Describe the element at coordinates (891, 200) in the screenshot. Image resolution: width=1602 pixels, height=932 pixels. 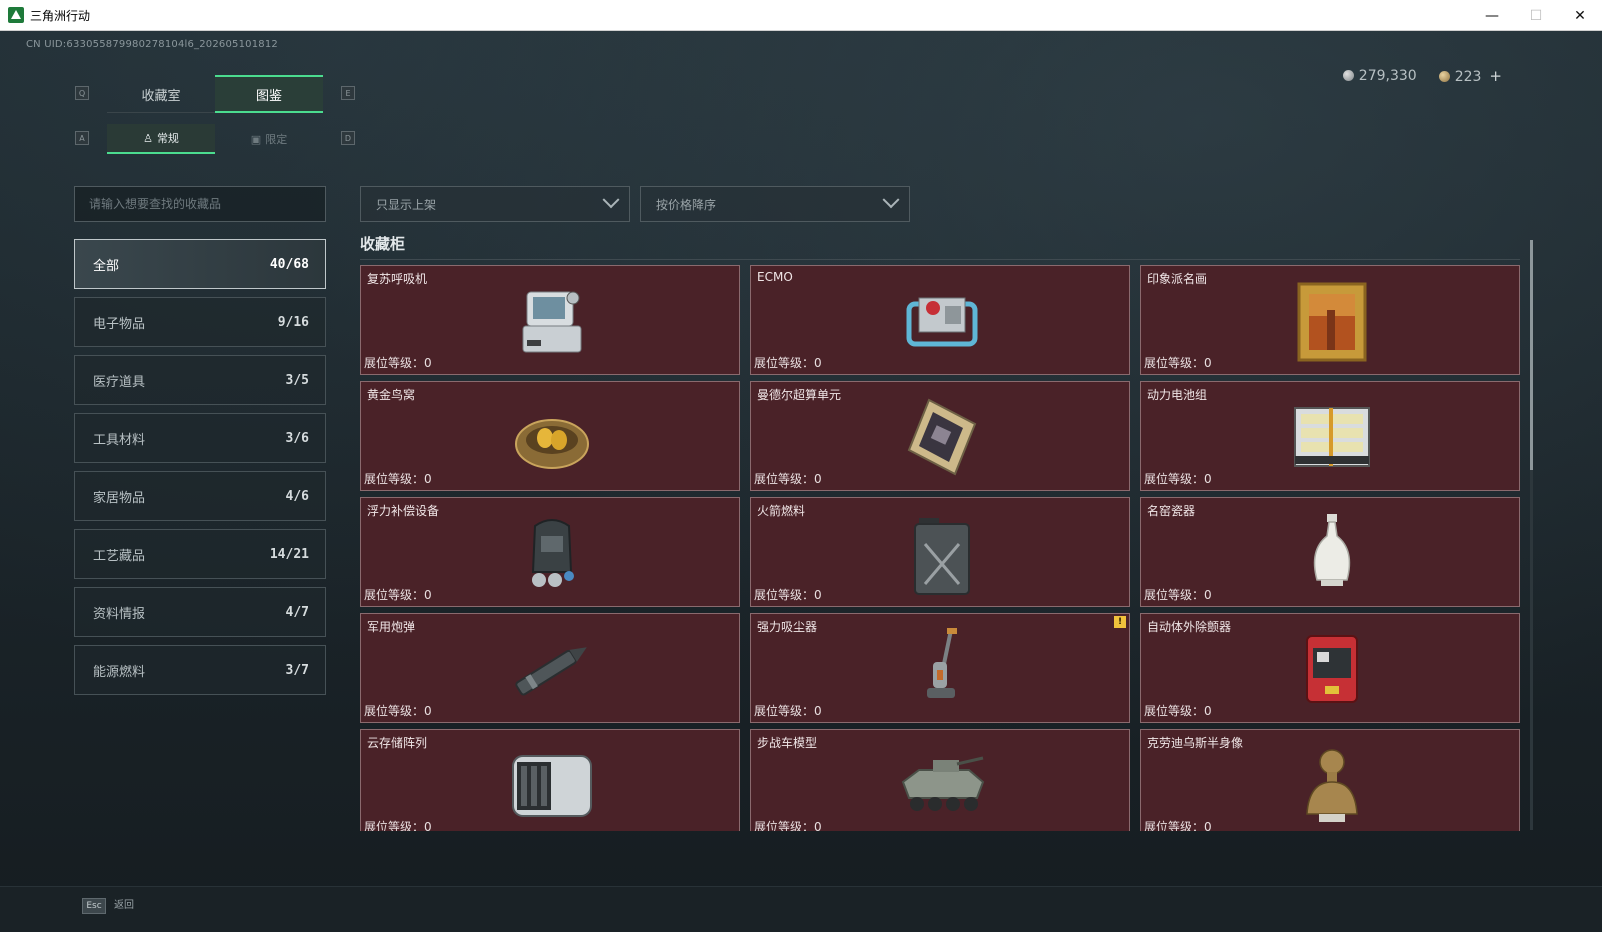
I see `chevron-down-icon` at that location.